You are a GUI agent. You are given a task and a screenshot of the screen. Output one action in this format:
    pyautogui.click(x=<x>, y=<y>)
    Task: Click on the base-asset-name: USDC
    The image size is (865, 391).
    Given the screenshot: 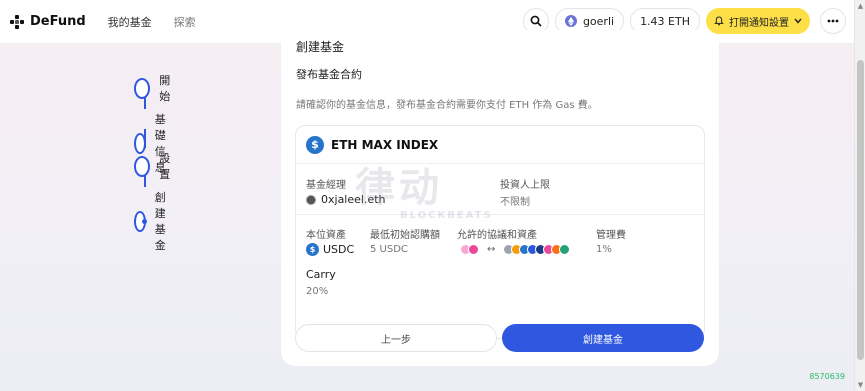 What is the action you would take?
    pyautogui.click(x=339, y=249)
    